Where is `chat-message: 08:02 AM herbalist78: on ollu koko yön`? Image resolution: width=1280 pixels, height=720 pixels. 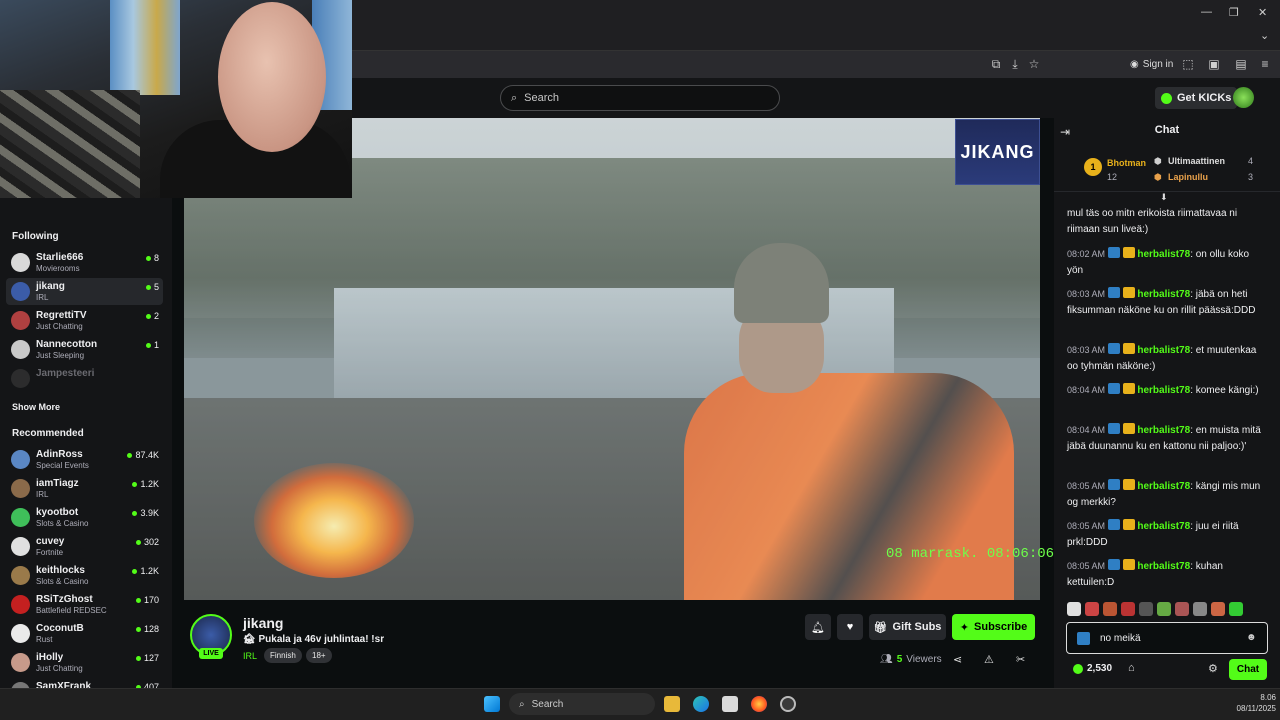
chat-message: 08:02 AM herbalist78: on ollu koko yön is located at coordinates (1158, 261).